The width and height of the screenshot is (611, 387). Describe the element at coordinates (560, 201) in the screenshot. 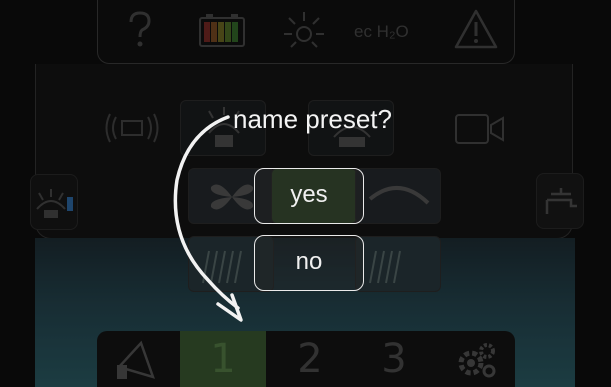

I see `water-tap-button` at that location.